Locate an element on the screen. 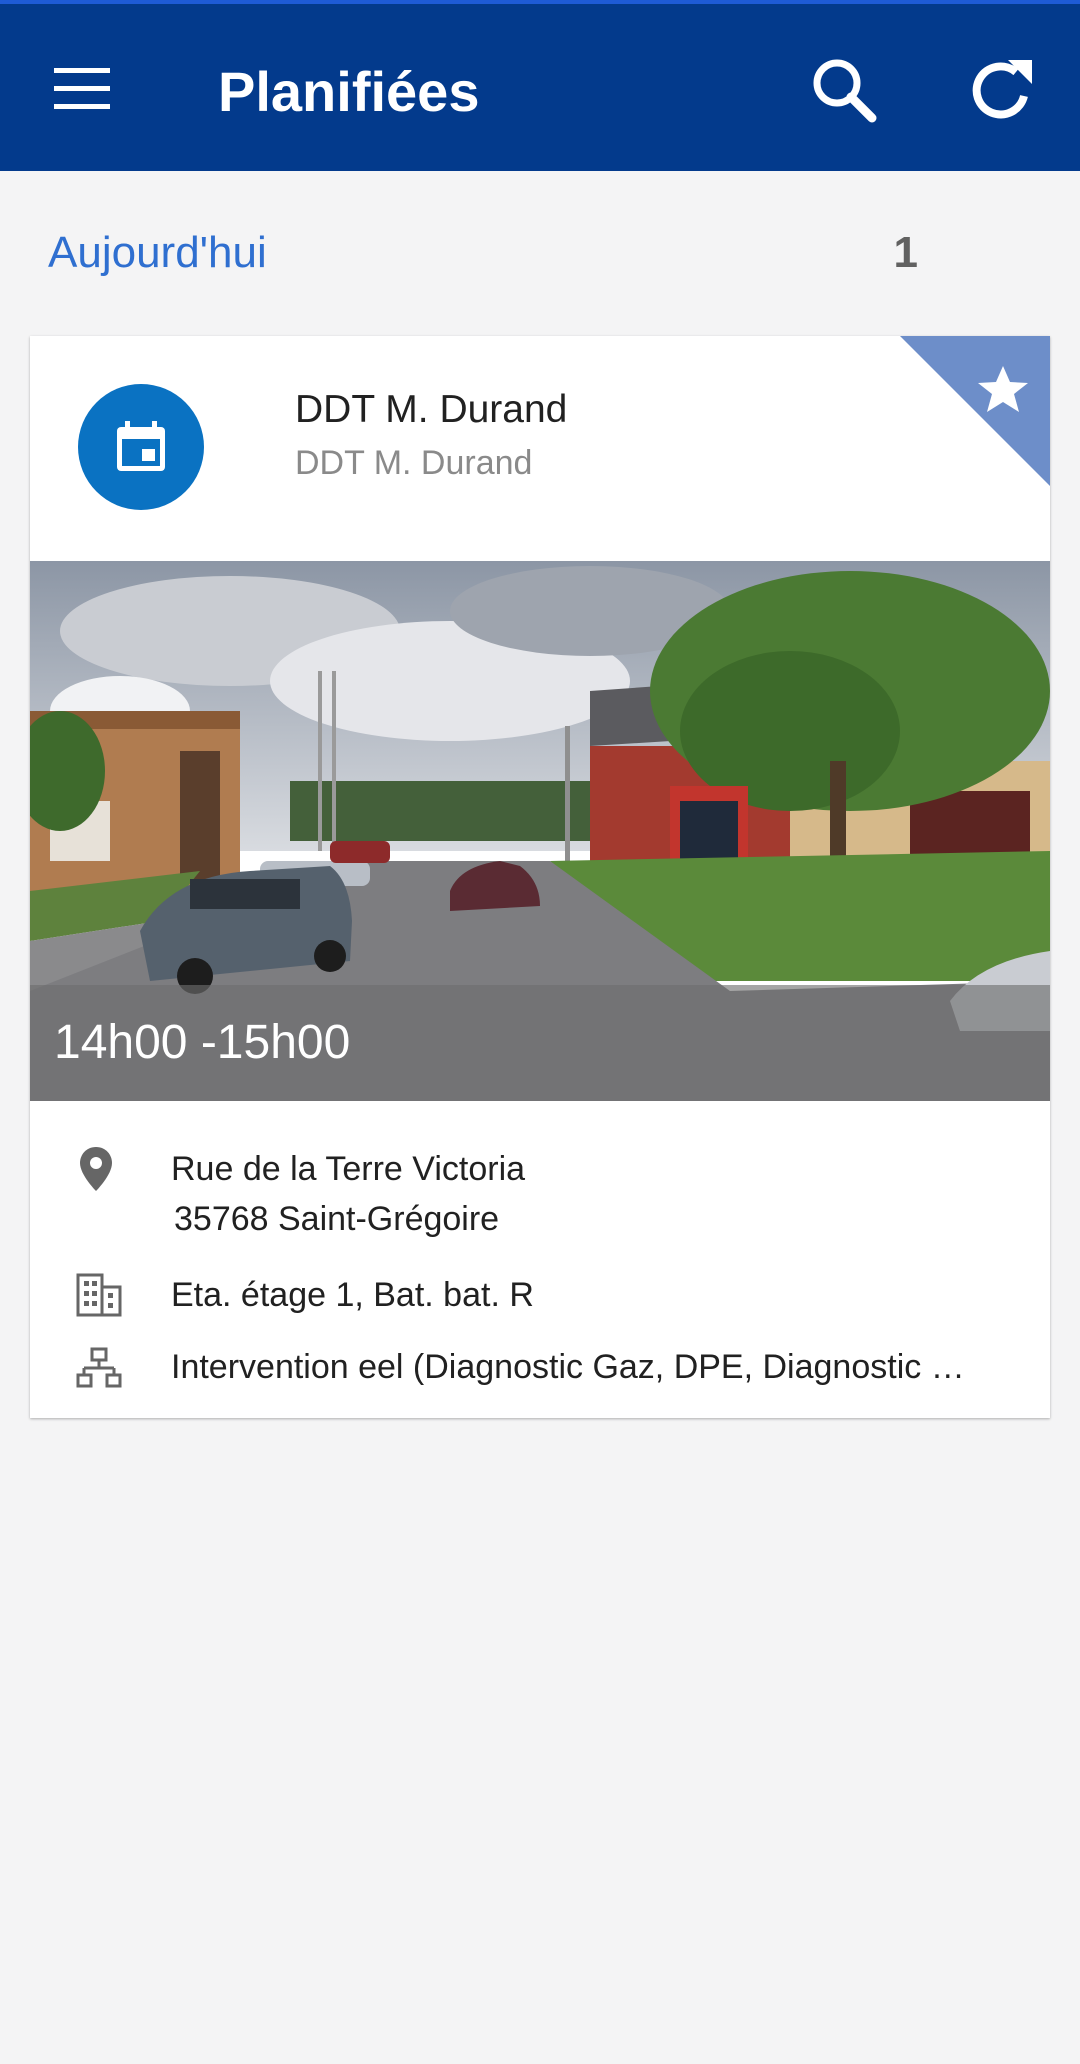 This screenshot has height=2064, width=1080. building-info: Eta. étage 1, Bat. bat. R is located at coordinates (352, 1295).